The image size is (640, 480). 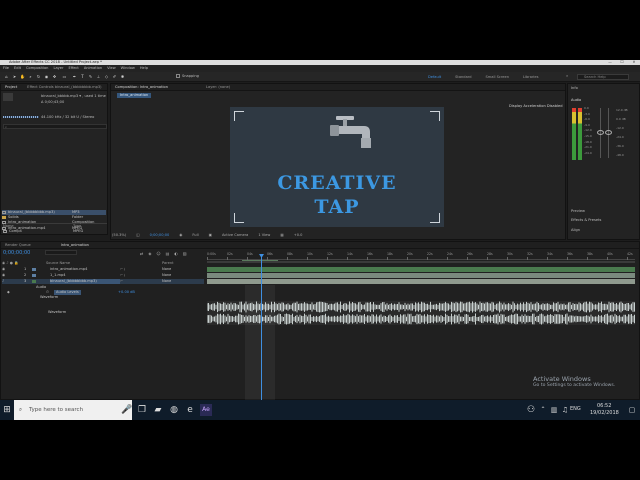 What do you see at coordinates (158, 253) in the screenshot?
I see `shy-icon: ☺` at bounding box center [158, 253].